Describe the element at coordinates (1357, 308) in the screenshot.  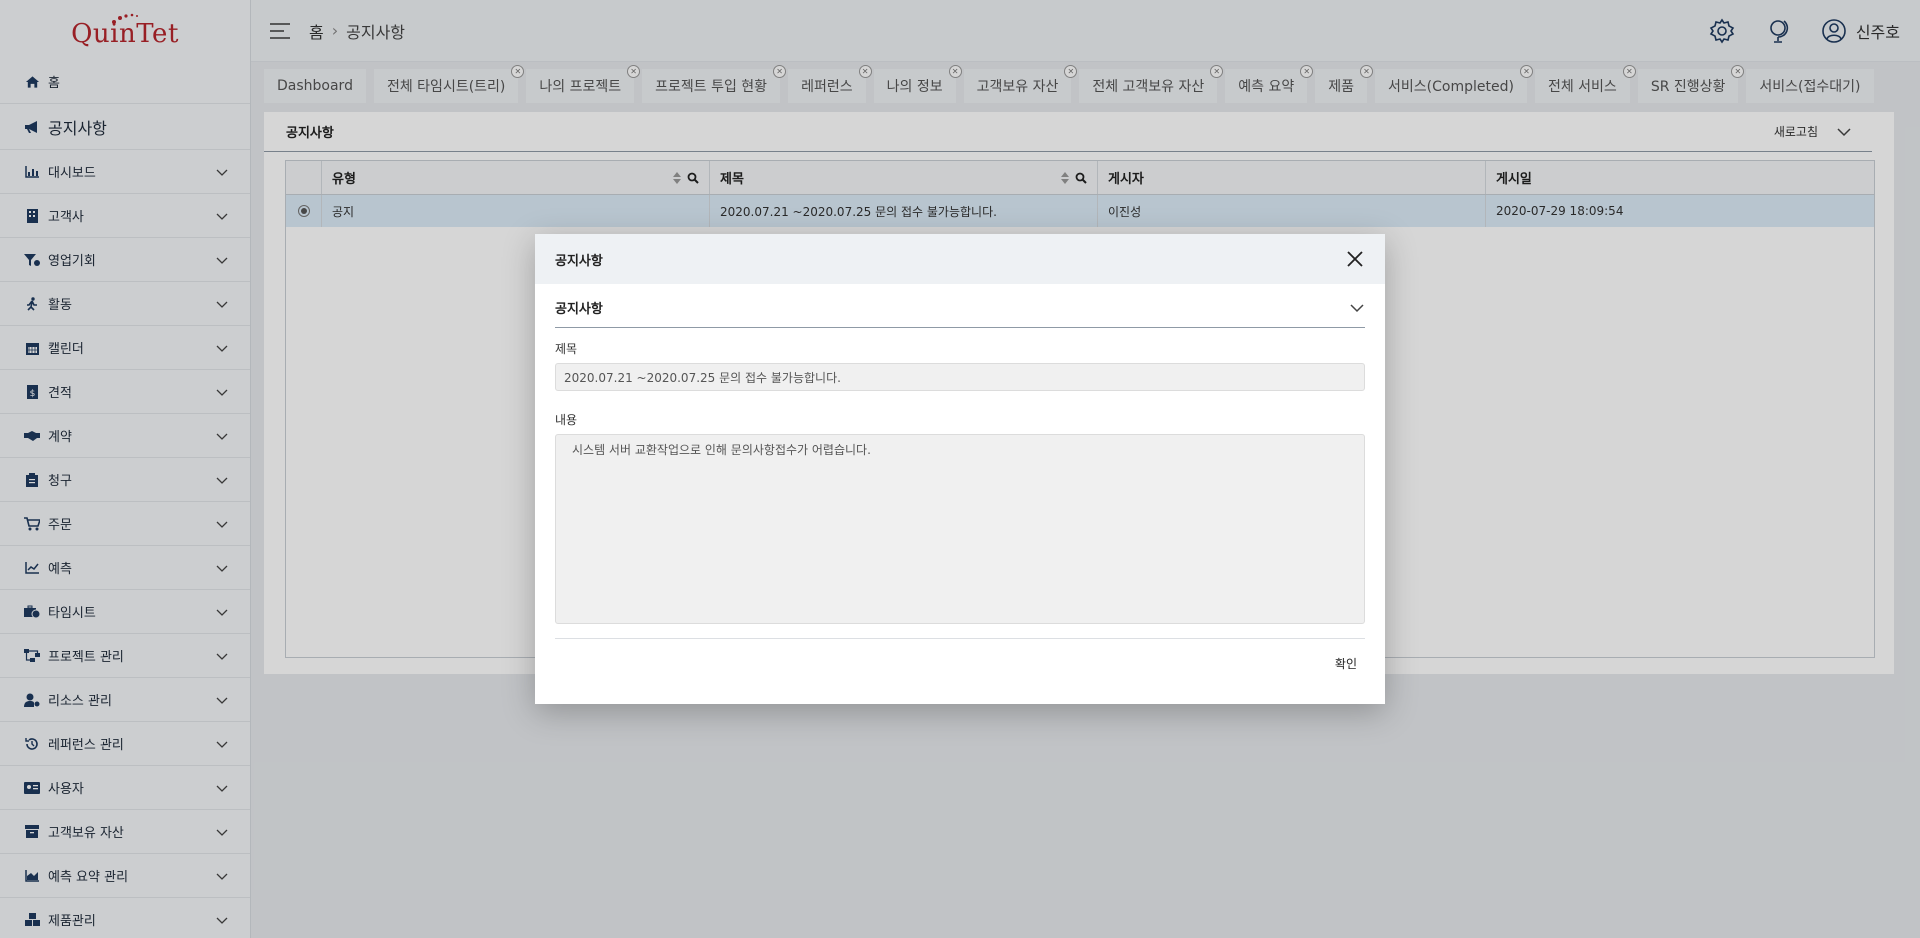
I see `chevron-down-icon` at that location.